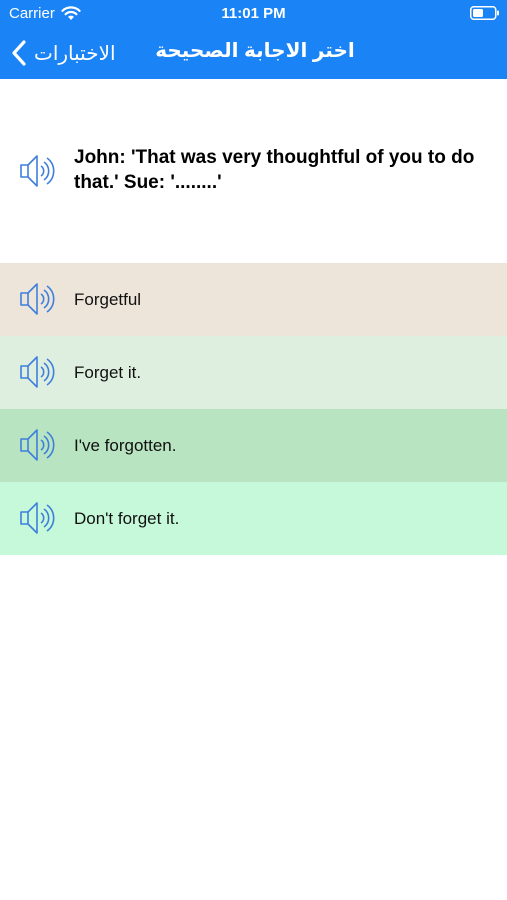 This screenshot has width=507, height=900. Describe the element at coordinates (253, 445) in the screenshot. I see `answer-option-3: I've forgotten.` at that location.